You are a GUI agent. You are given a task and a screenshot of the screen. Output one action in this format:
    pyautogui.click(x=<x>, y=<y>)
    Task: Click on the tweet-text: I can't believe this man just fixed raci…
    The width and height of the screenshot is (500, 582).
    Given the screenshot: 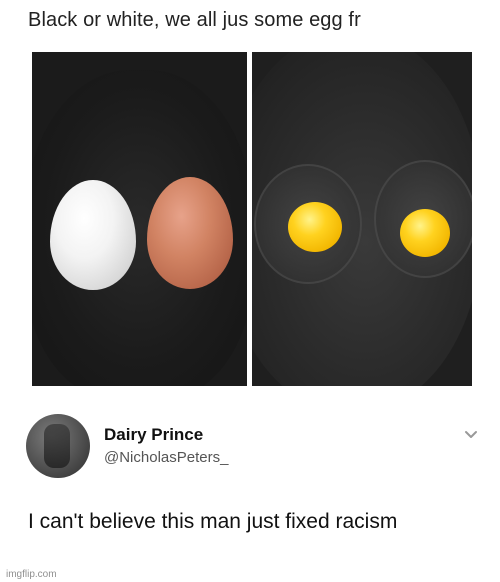 What is the action you would take?
    pyautogui.click(x=213, y=521)
    